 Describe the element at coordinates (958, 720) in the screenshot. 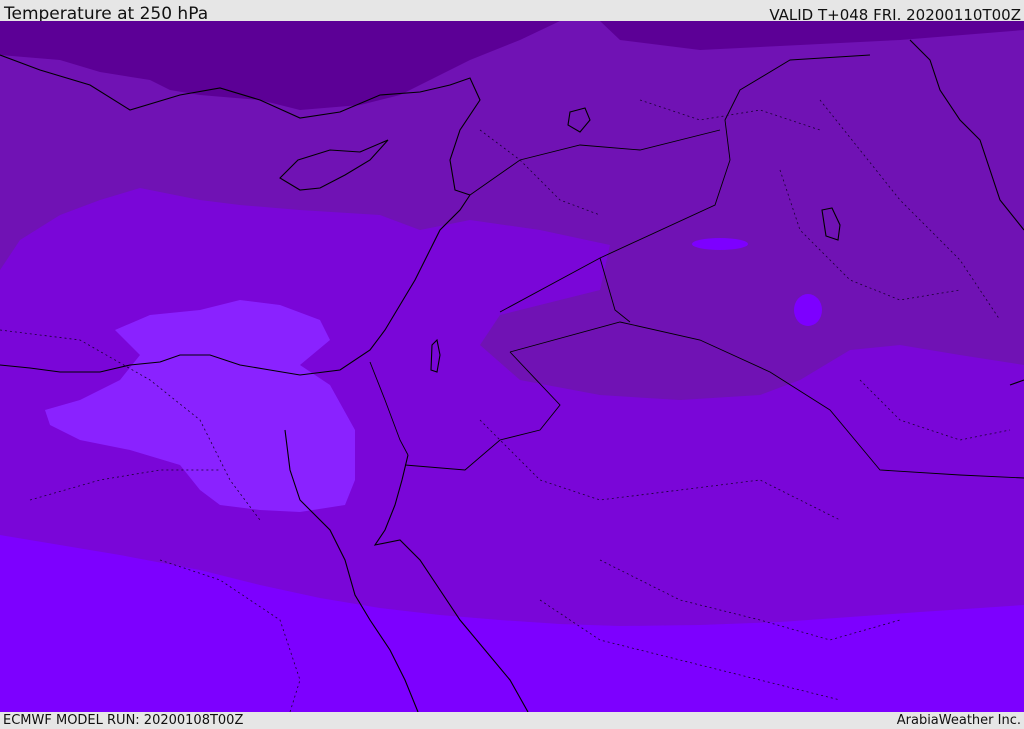

I see `credit: ArabiaWeather Inc.` at that location.